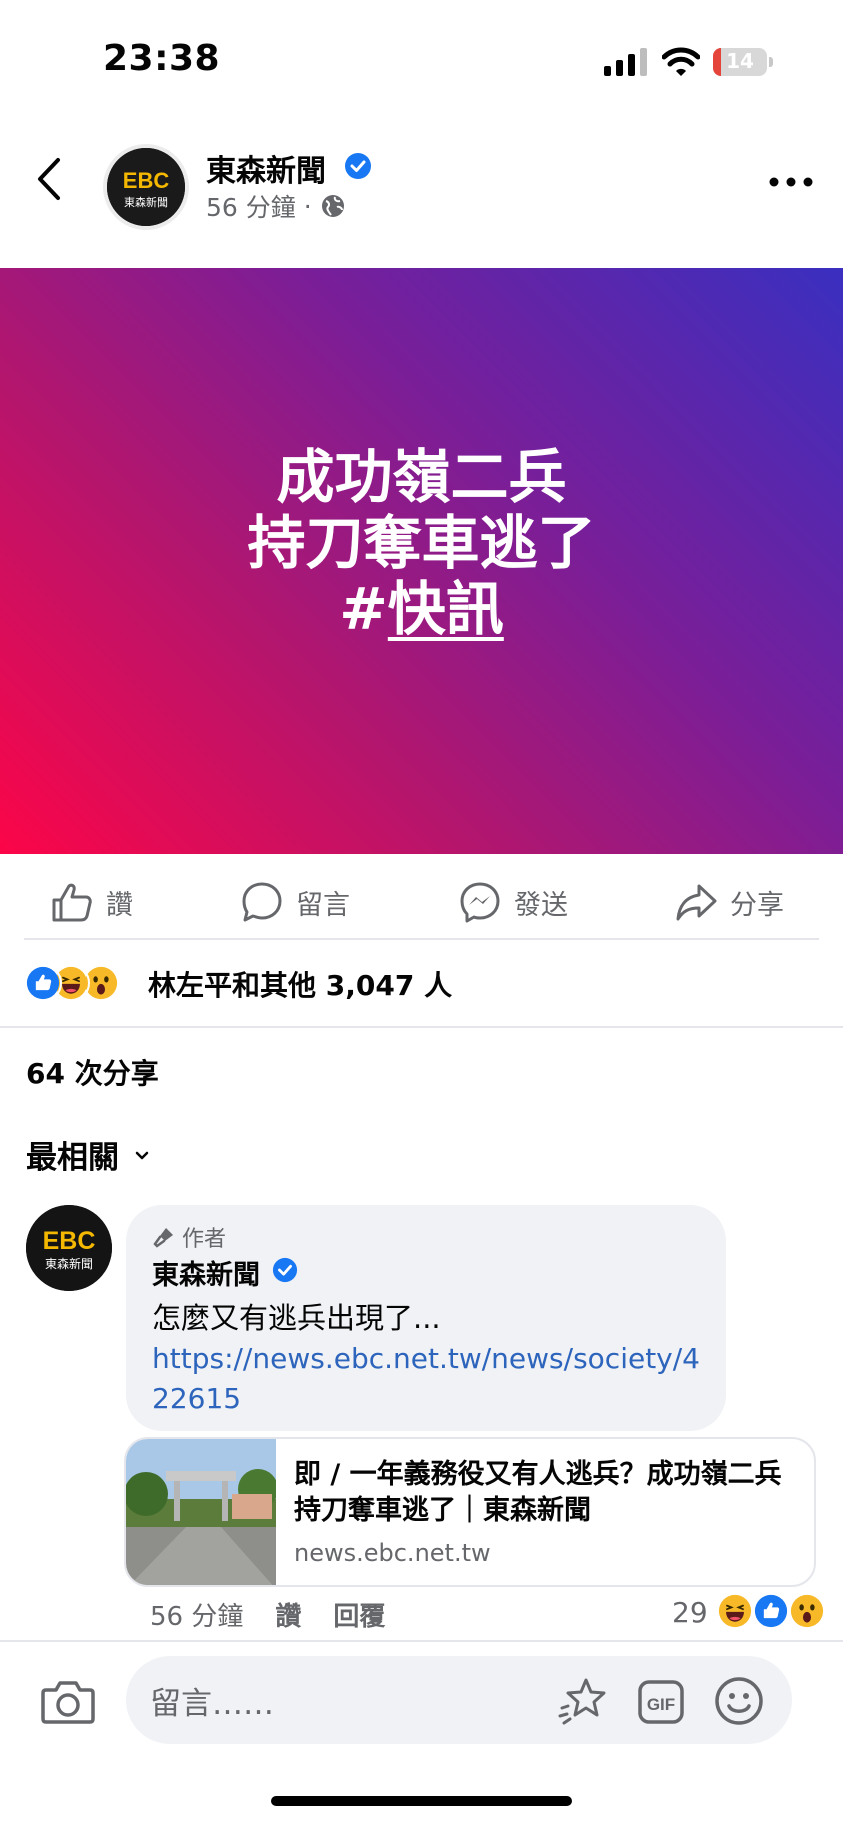 The image size is (843, 1828). I want to click on like-button: 讚, so click(91, 902).